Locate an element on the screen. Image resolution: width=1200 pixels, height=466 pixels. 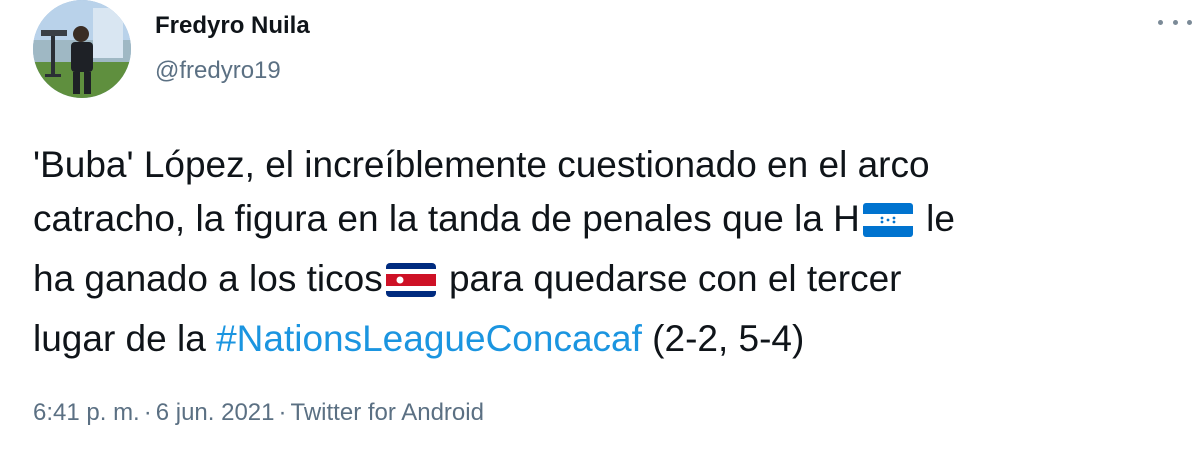
tweet-text-segment: ha ganado a los ticos is located at coordinates (208, 278).